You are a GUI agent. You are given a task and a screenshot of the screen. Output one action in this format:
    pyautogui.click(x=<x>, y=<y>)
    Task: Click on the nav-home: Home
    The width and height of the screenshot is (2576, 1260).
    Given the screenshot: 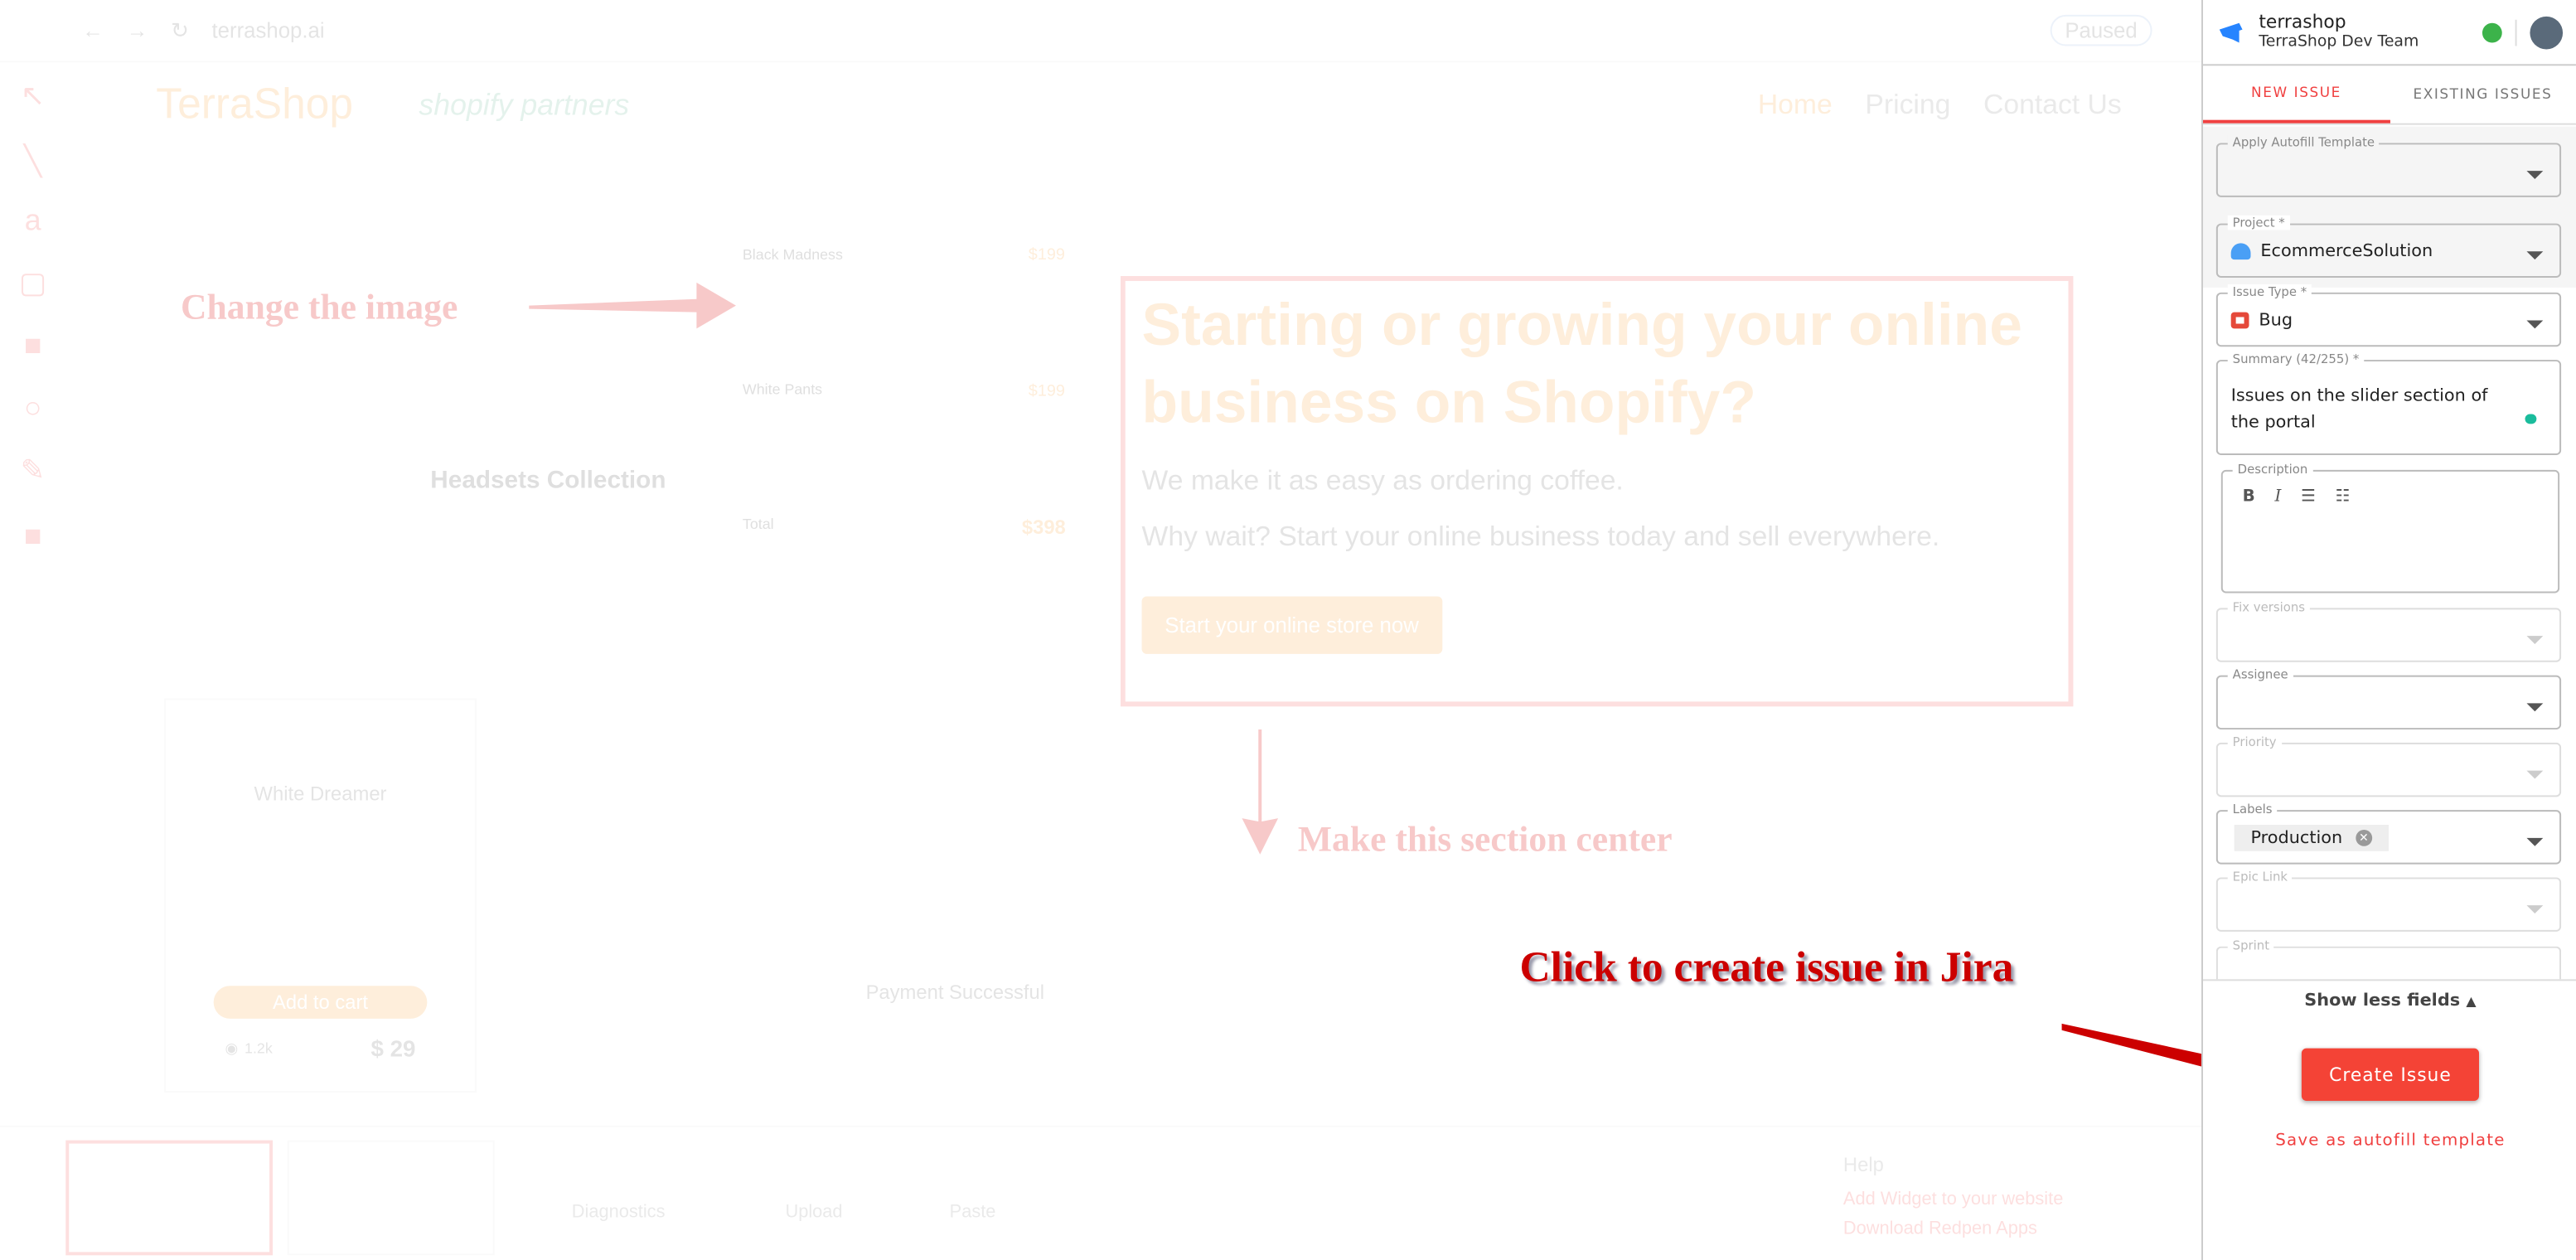 What is the action you would take?
    pyautogui.click(x=1795, y=104)
    